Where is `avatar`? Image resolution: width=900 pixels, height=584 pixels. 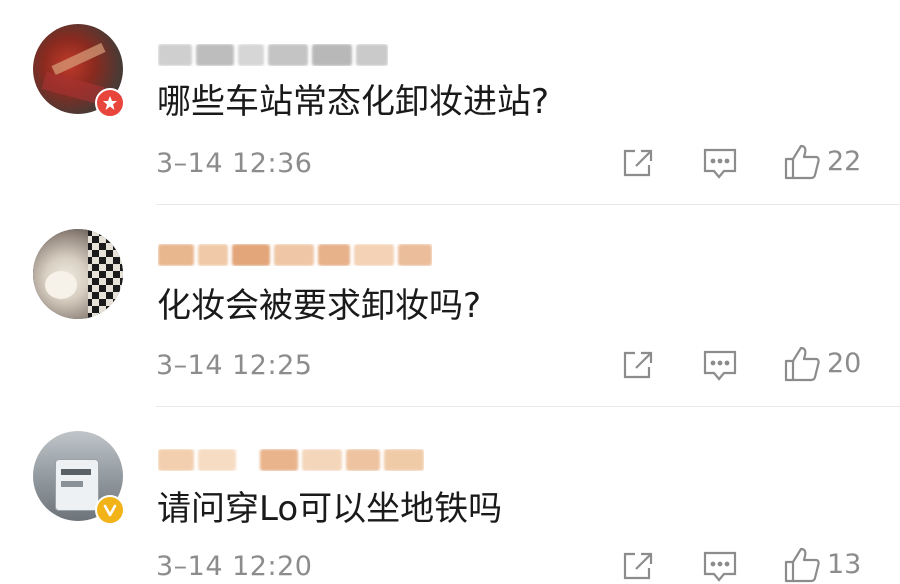 avatar is located at coordinates (78, 274).